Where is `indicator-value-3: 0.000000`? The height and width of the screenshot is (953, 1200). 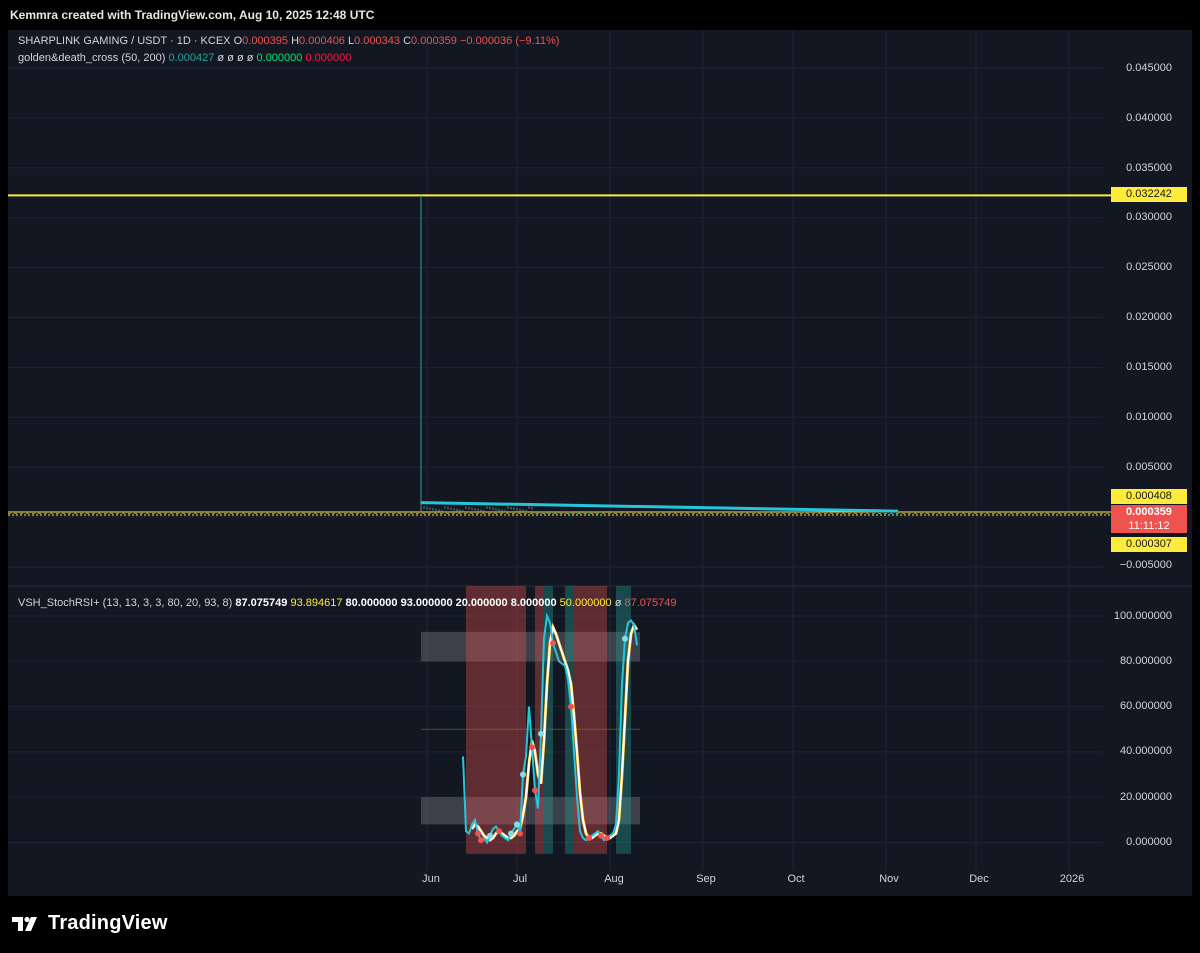
indicator-value-3: 0.000000 is located at coordinates (328, 58).